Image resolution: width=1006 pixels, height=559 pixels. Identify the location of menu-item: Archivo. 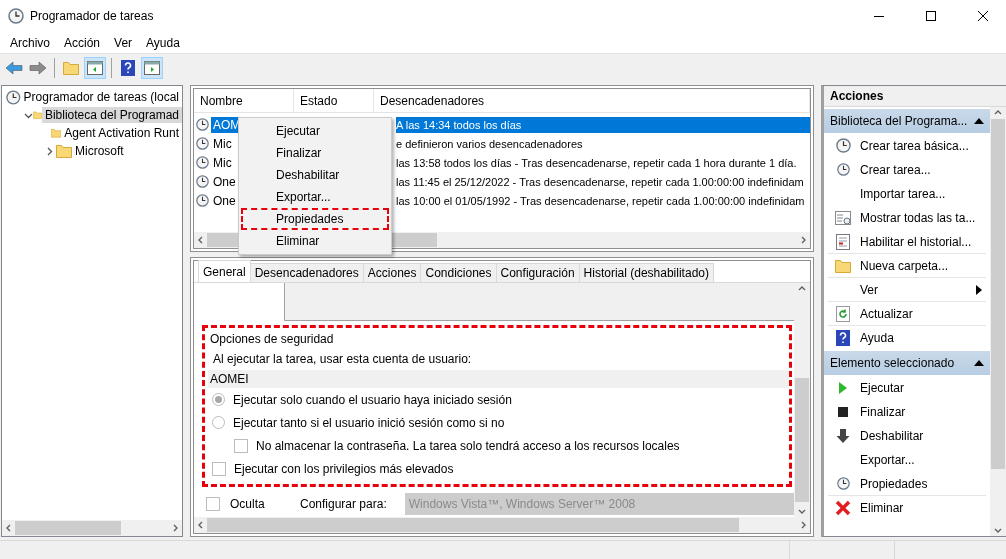
(30, 42).